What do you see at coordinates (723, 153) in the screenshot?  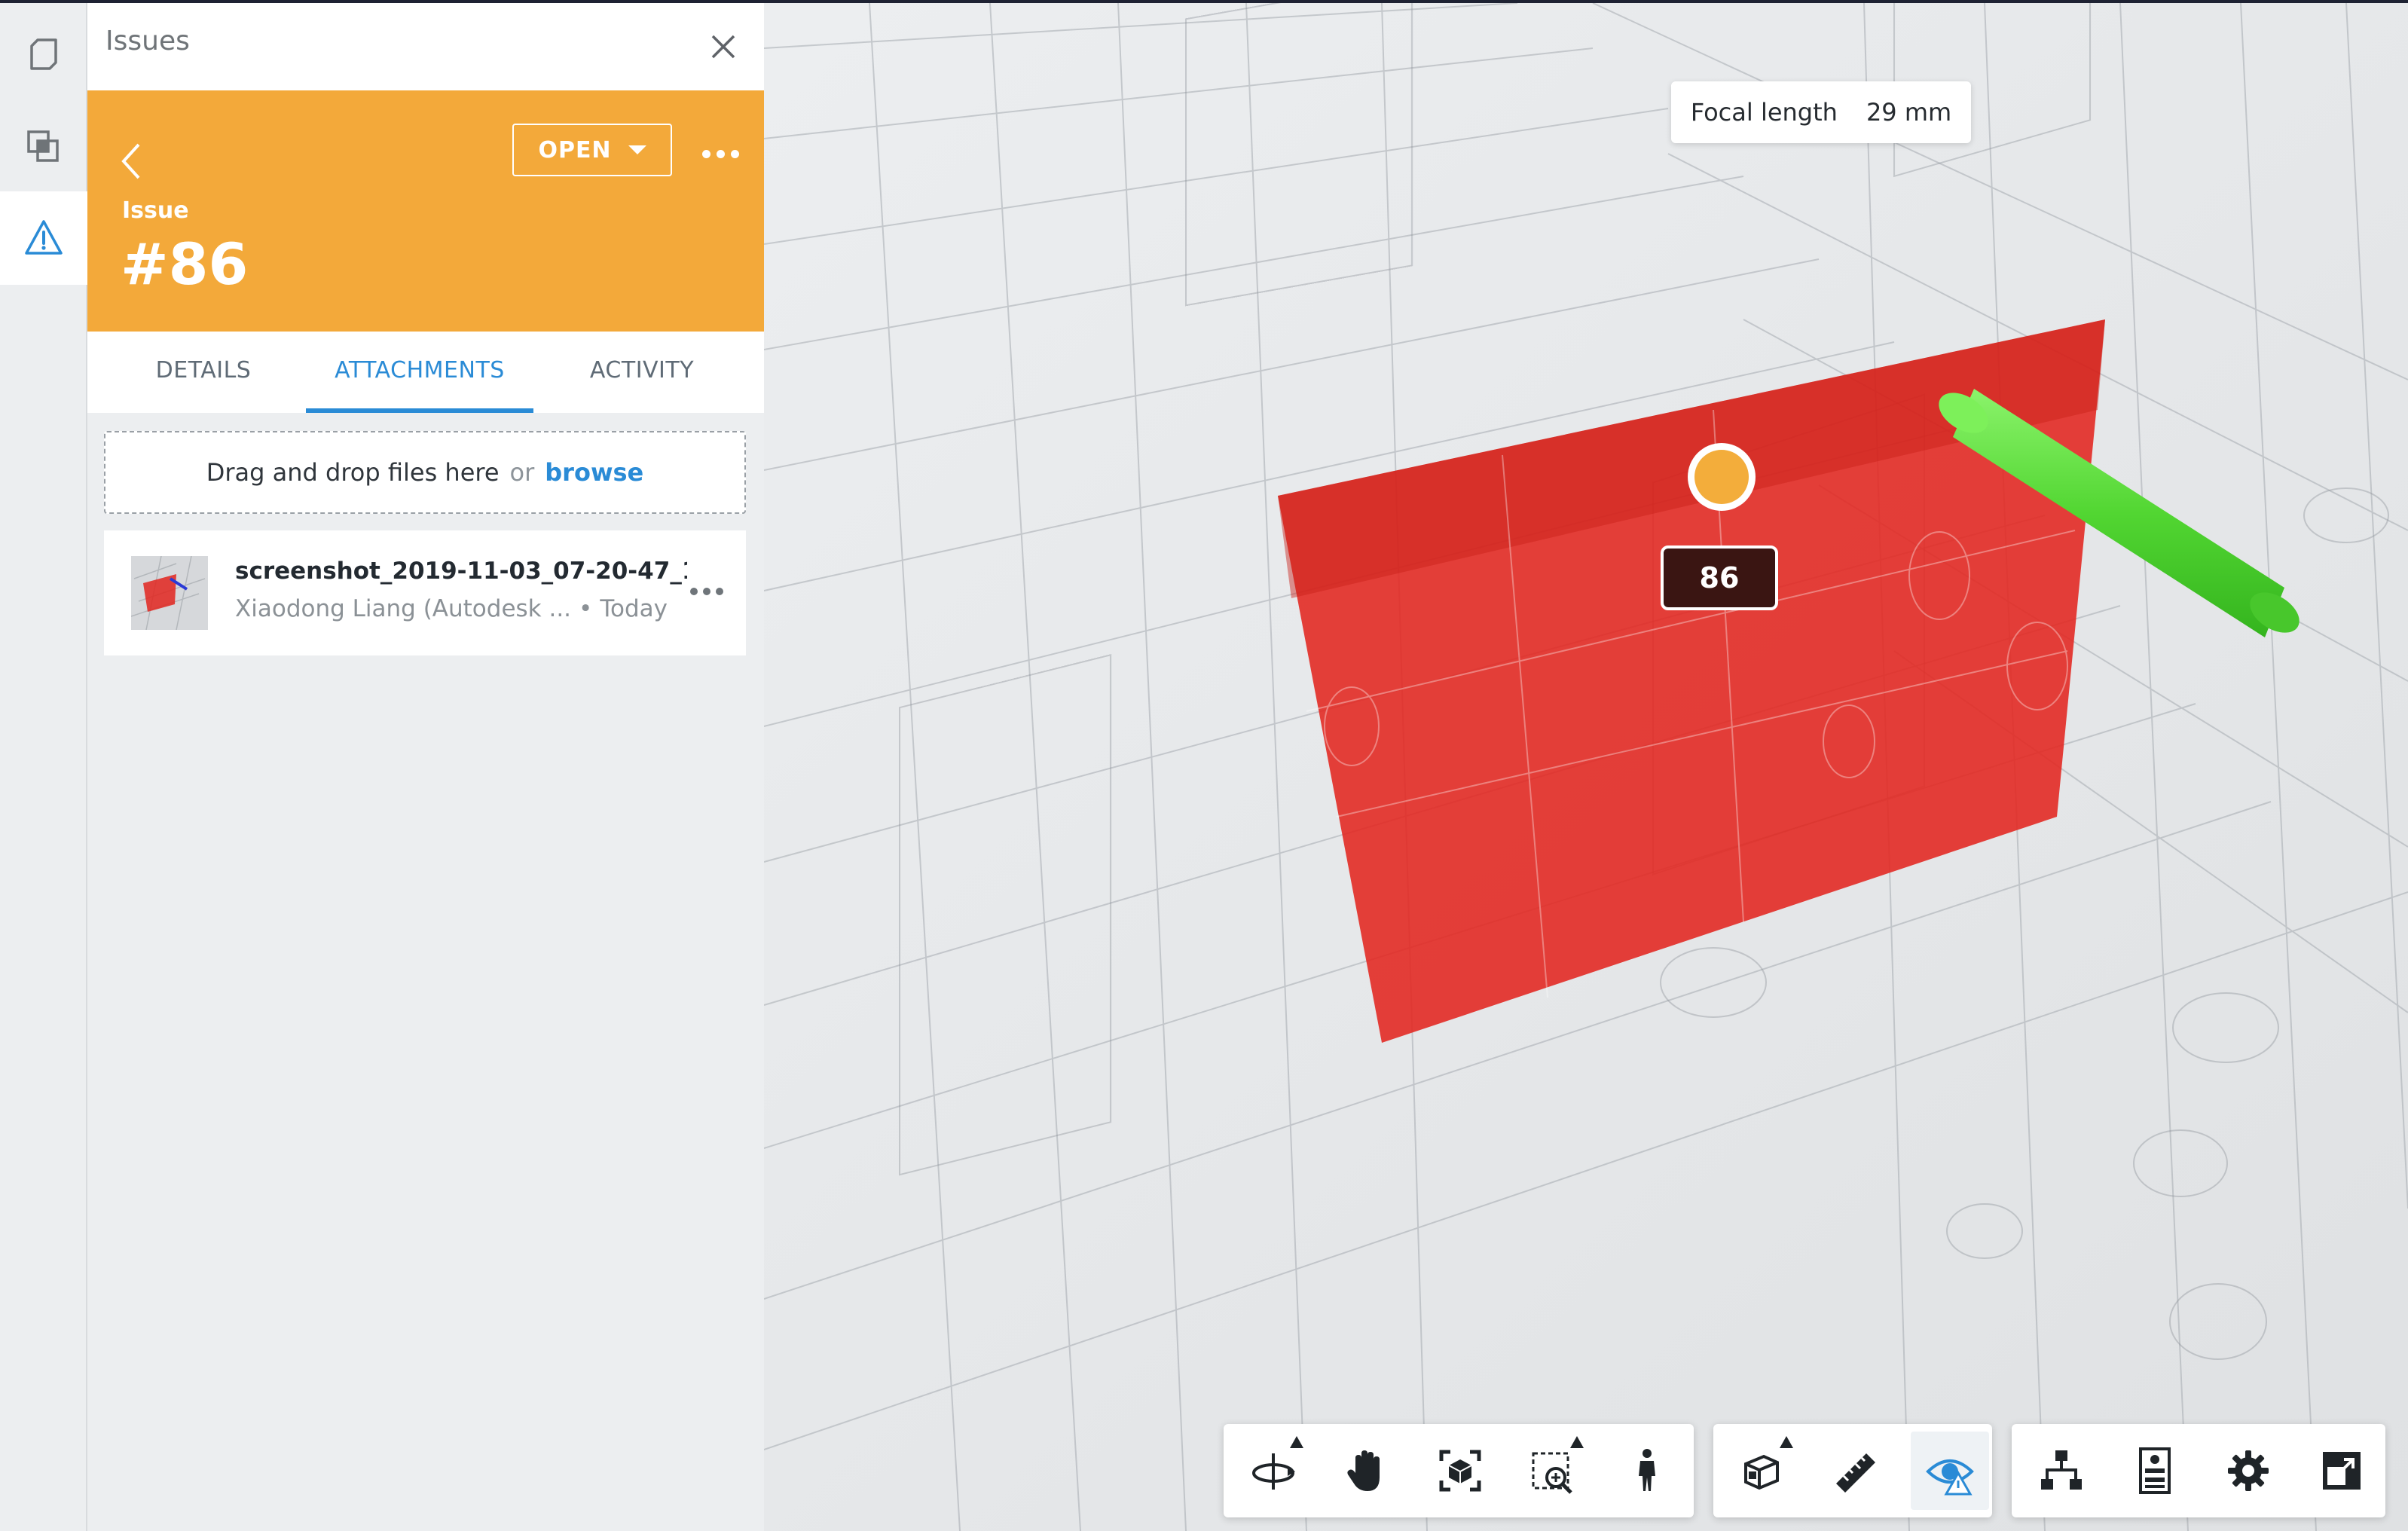 I see `more-options-icon` at bounding box center [723, 153].